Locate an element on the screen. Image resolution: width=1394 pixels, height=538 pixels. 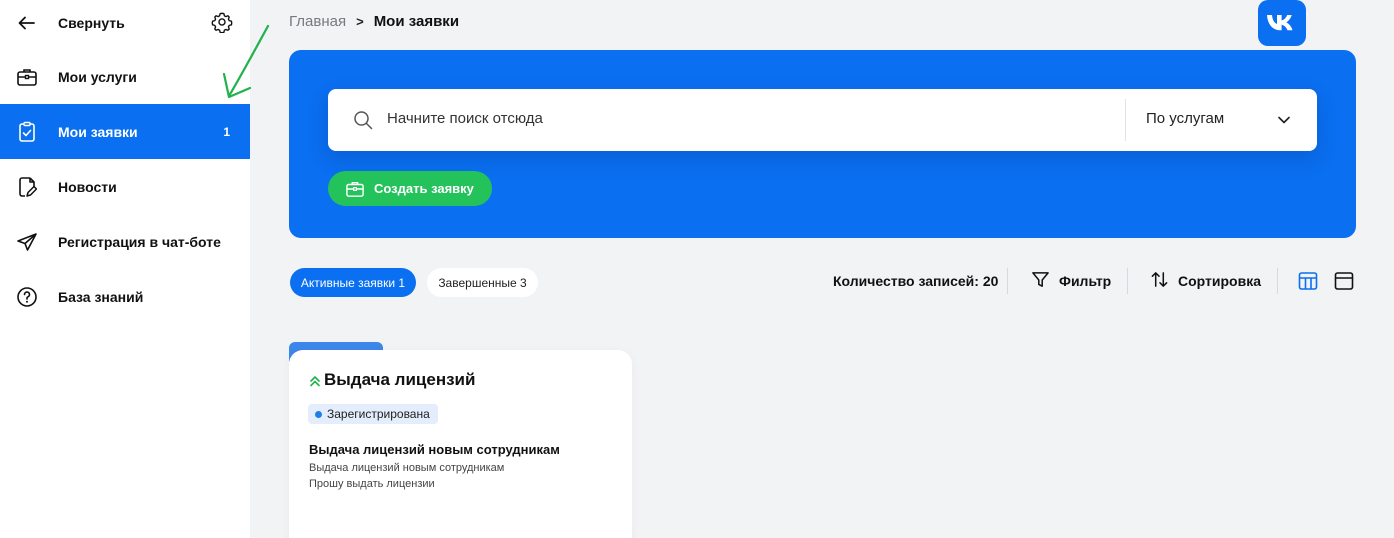
search-icon is located at coordinates (363, 120).